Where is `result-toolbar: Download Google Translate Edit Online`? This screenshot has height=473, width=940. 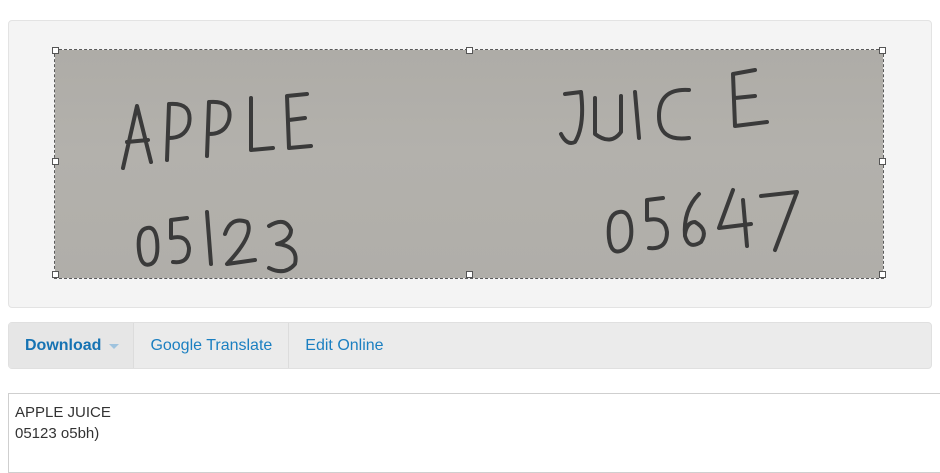 result-toolbar: Download Google Translate Edit Online is located at coordinates (470, 345).